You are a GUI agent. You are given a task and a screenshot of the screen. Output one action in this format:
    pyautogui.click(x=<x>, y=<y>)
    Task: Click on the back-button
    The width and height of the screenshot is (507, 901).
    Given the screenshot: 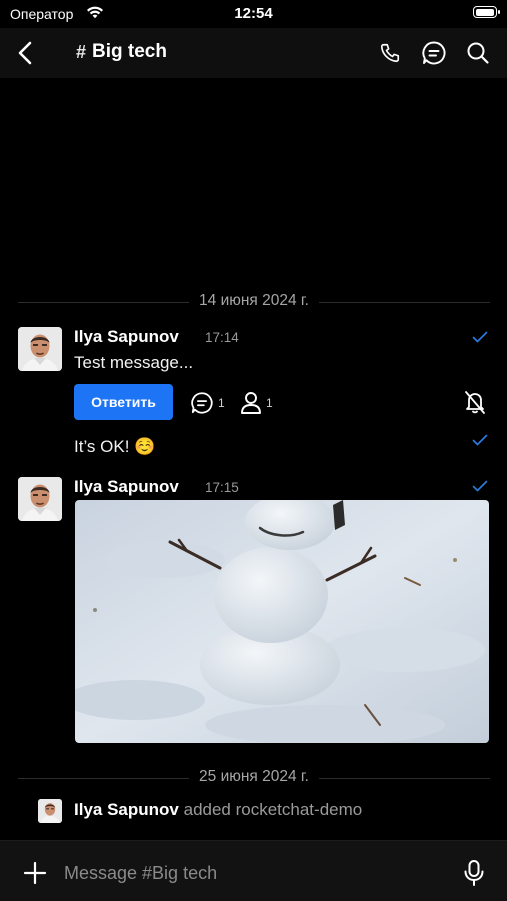 What is the action you would take?
    pyautogui.click(x=25, y=53)
    